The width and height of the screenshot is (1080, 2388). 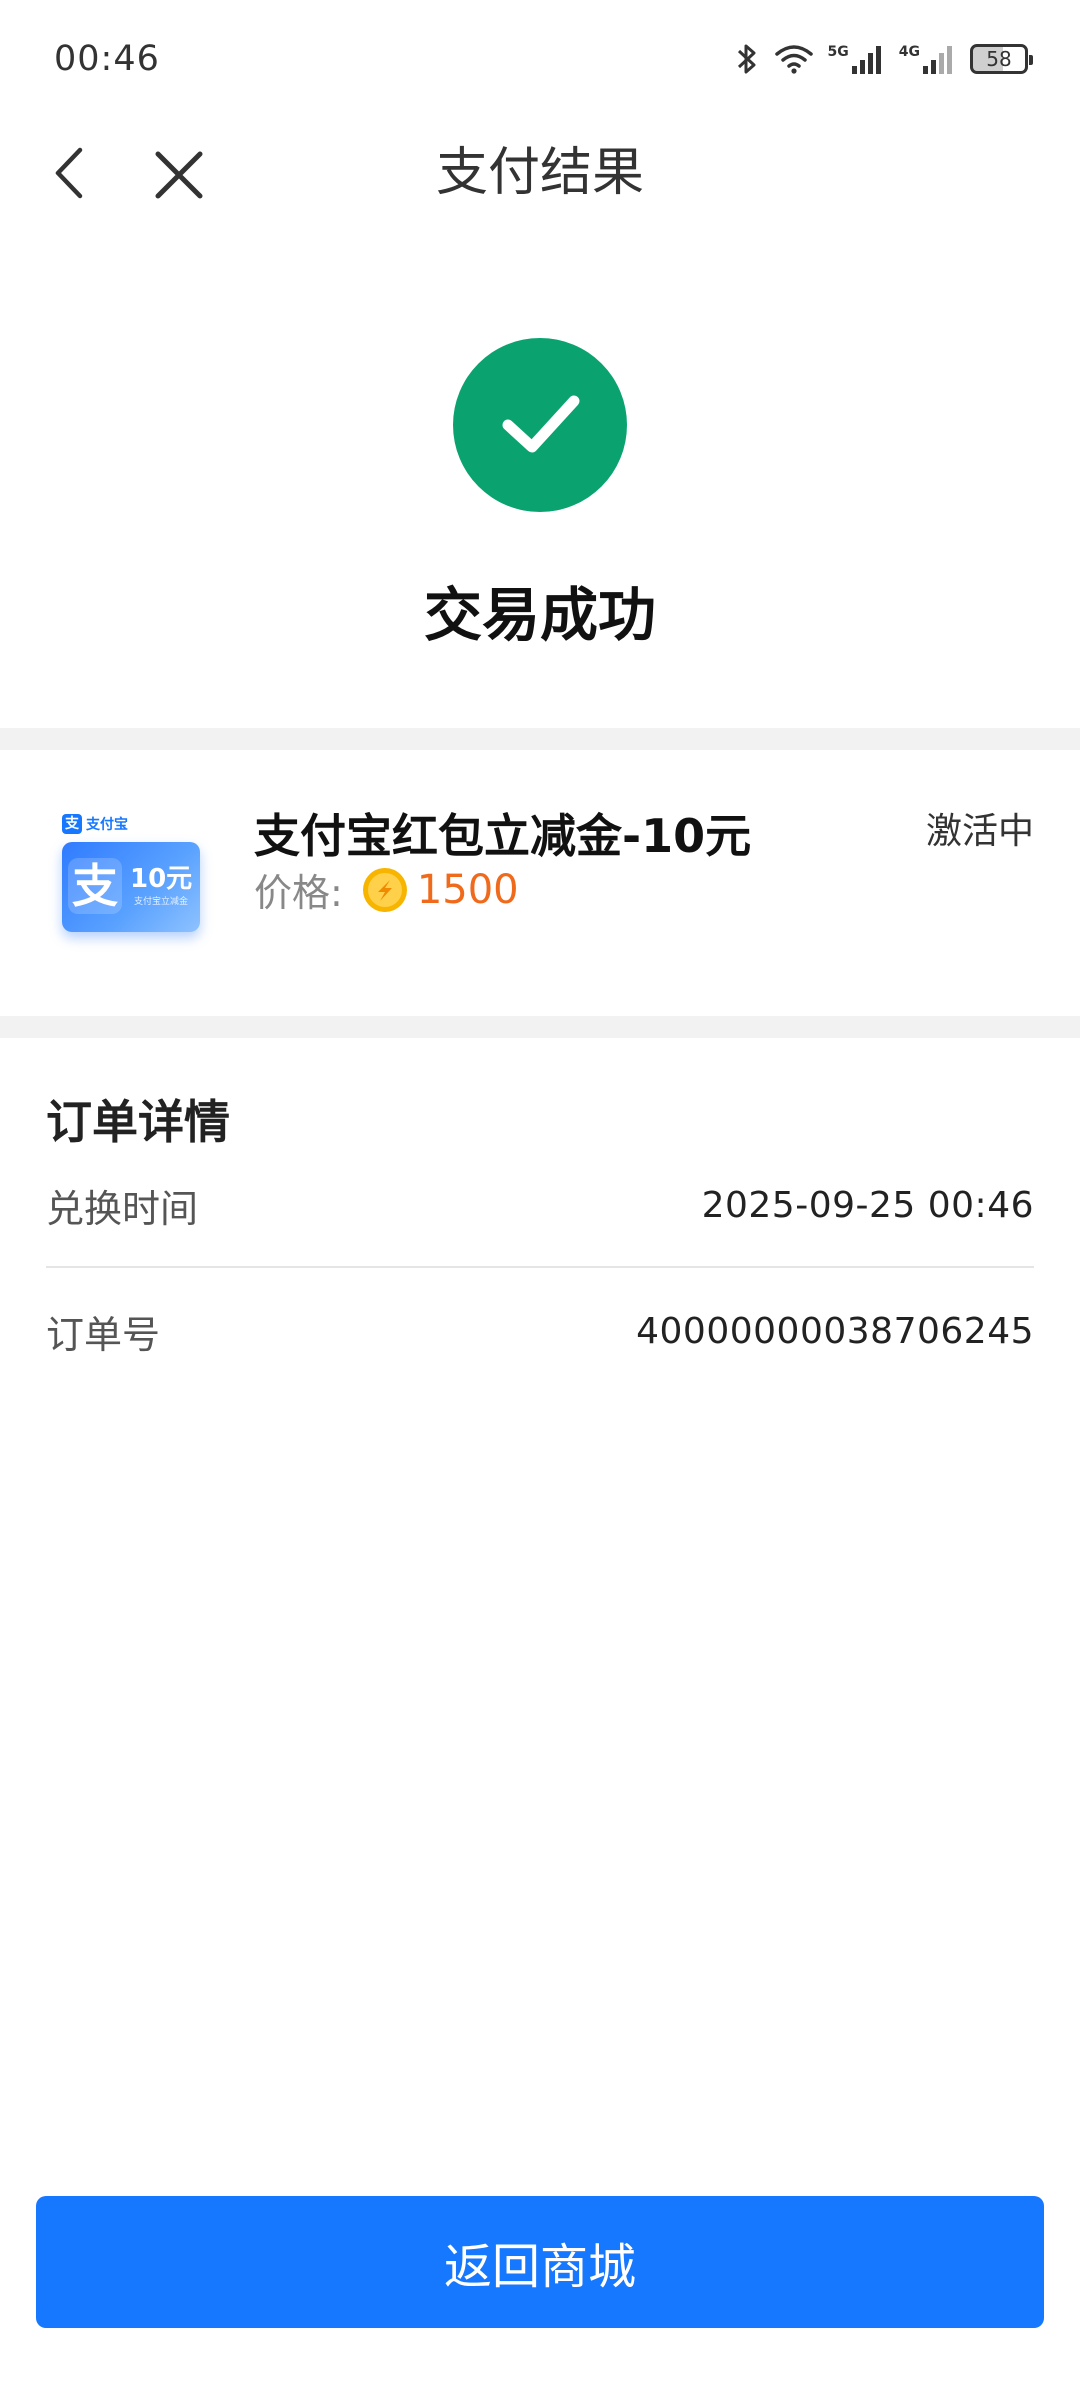 I want to click on close-button, so click(x=179, y=175).